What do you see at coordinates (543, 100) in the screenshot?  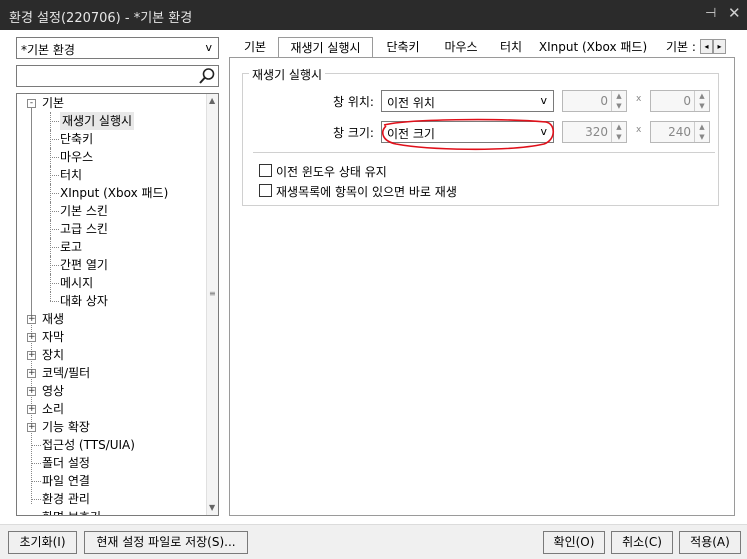 I see `chevron-down-icon: v` at bounding box center [543, 100].